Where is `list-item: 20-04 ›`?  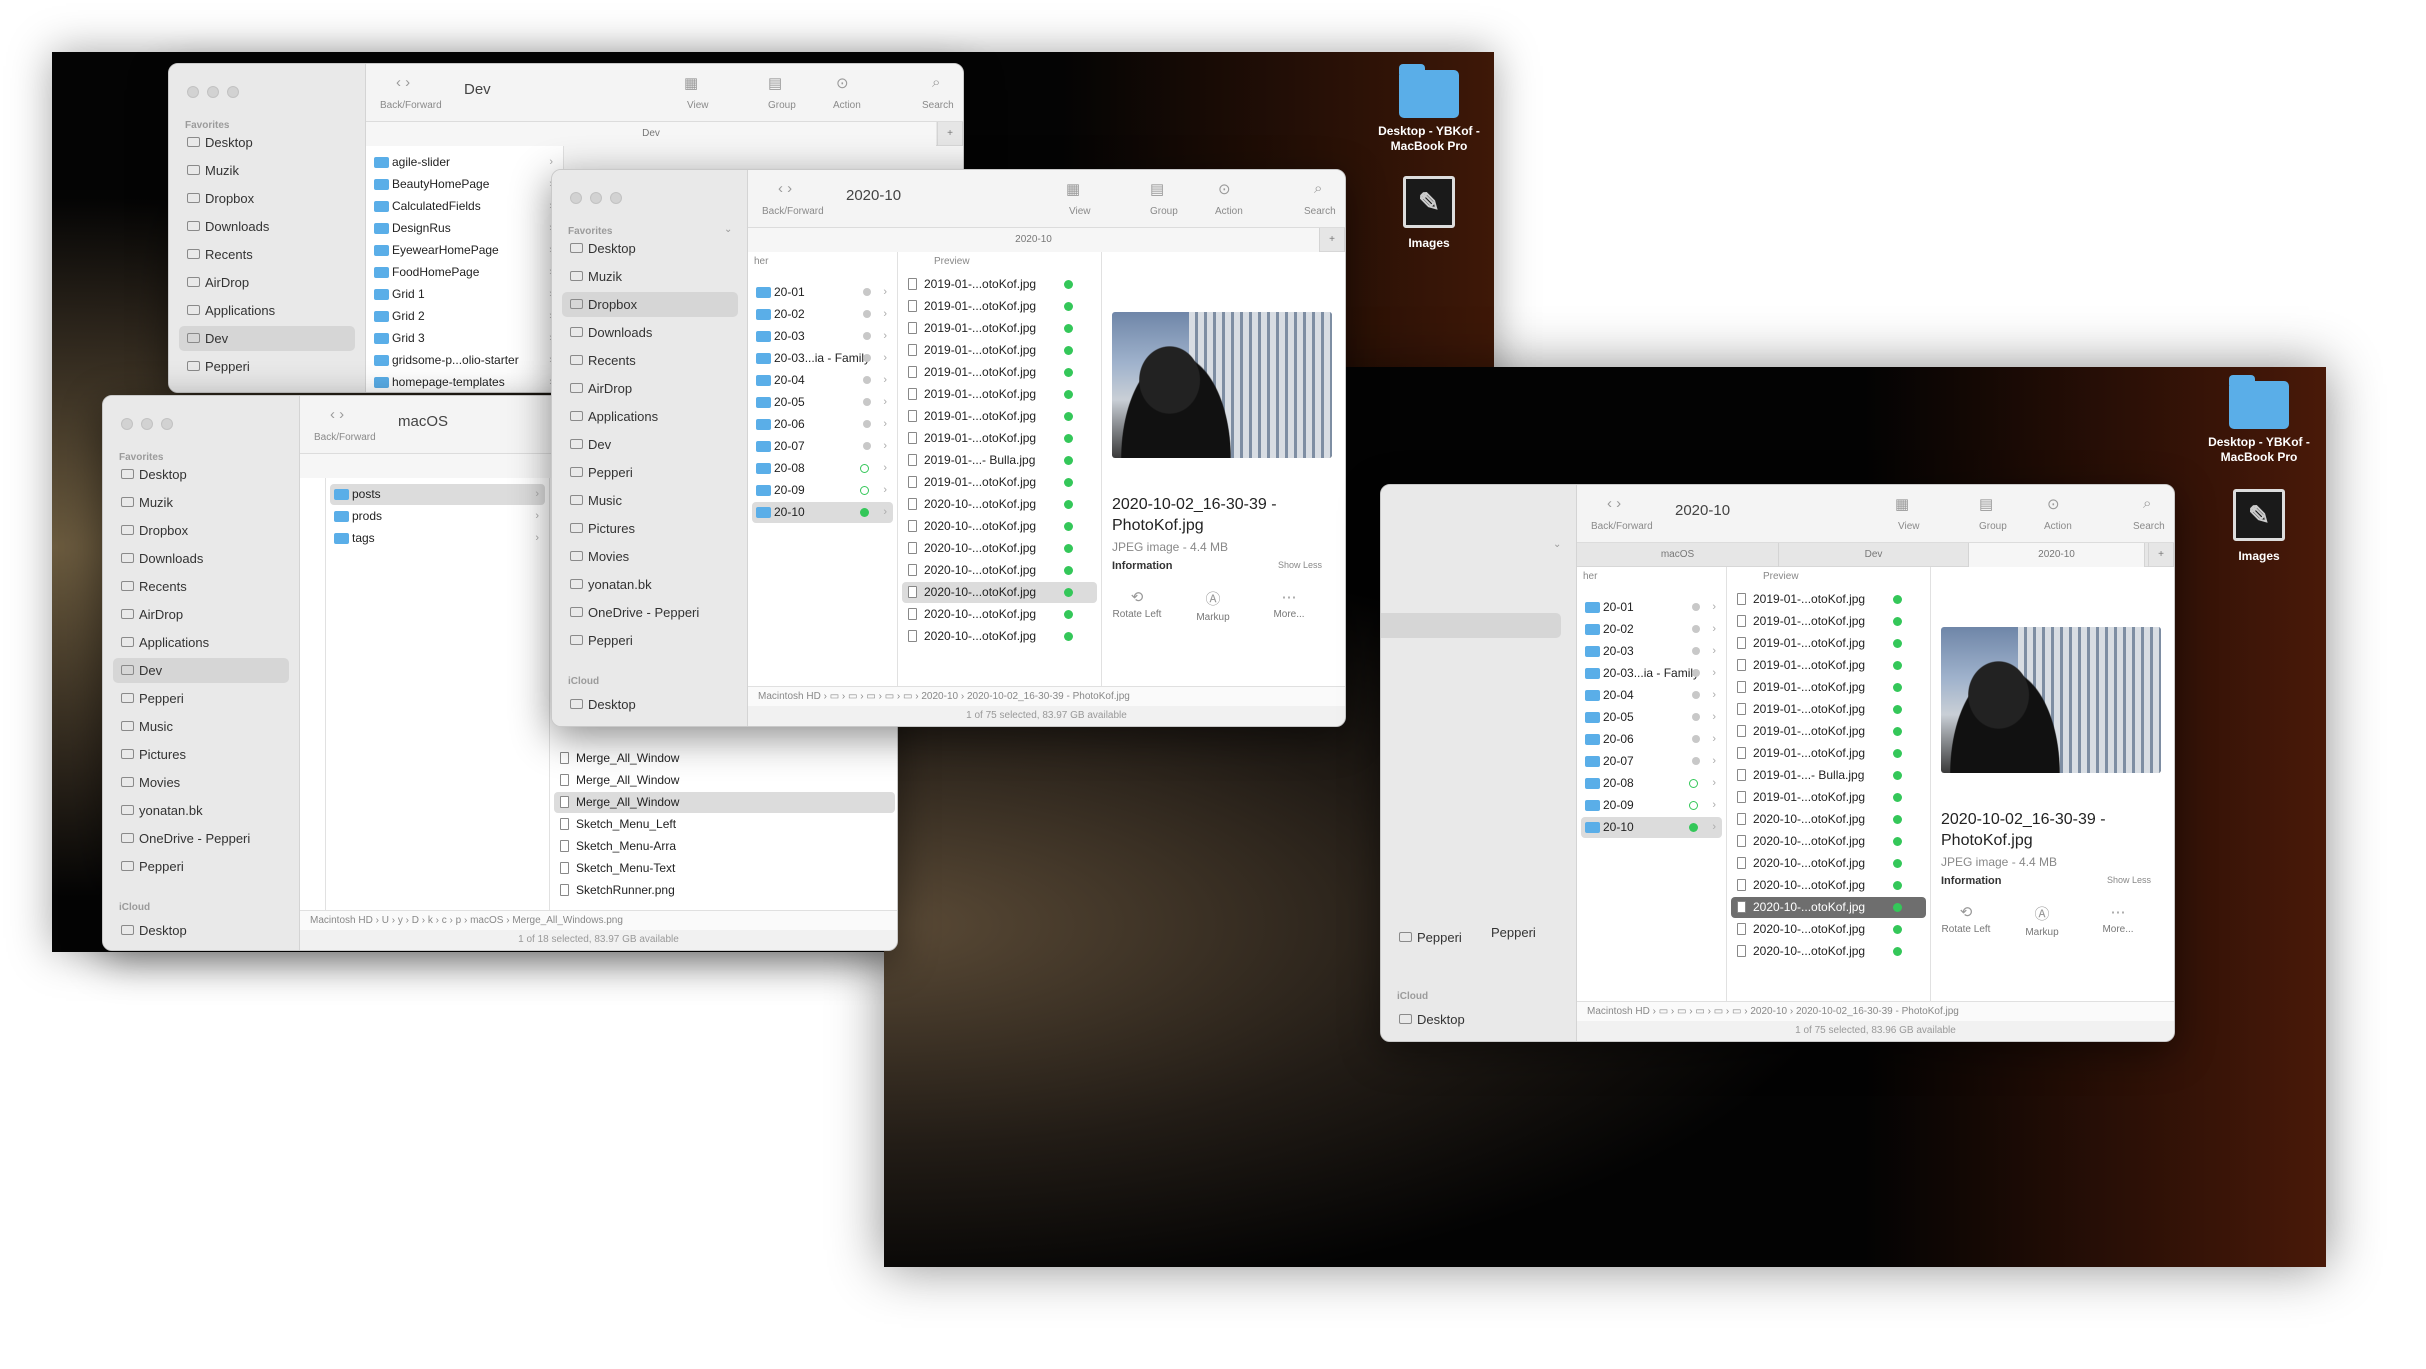 list-item: 20-04 › is located at coordinates (822, 380).